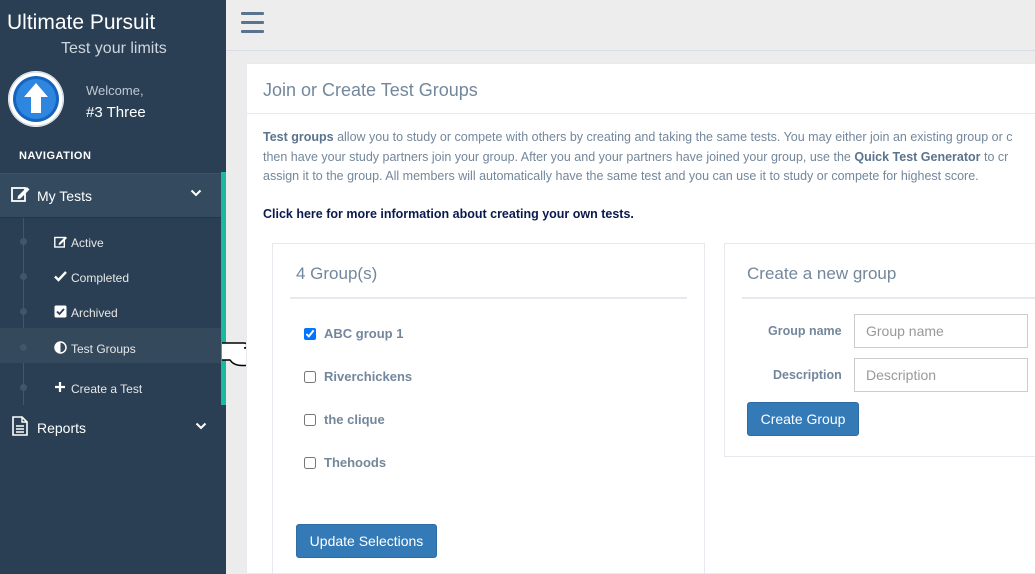  What do you see at coordinates (364, 333) in the screenshot?
I see `group-label: ABC group 1` at bounding box center [364, 333].